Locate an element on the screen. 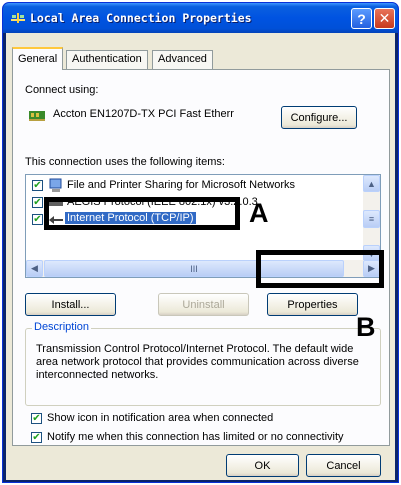 This screenshot has height=485, width=401. scroll-left-icon: ◀ is located at coordinates (34, 268).